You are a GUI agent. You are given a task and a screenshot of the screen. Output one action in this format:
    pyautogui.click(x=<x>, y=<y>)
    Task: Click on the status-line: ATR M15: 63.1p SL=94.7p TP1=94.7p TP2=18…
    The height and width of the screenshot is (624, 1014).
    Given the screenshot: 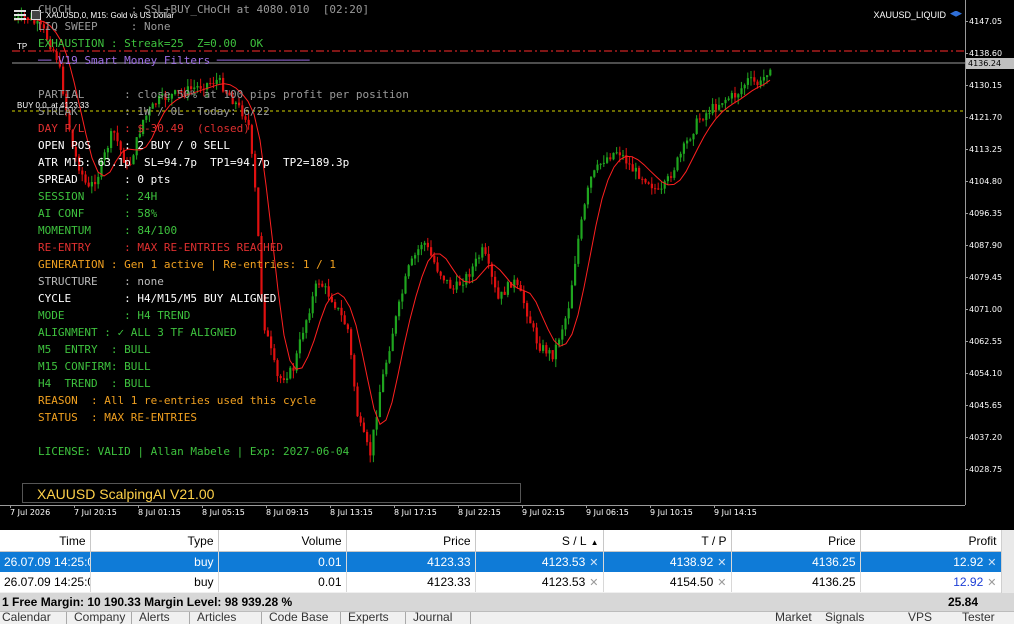 What is the action you would take?
    pyautogui.click(x=194, y=162)
    